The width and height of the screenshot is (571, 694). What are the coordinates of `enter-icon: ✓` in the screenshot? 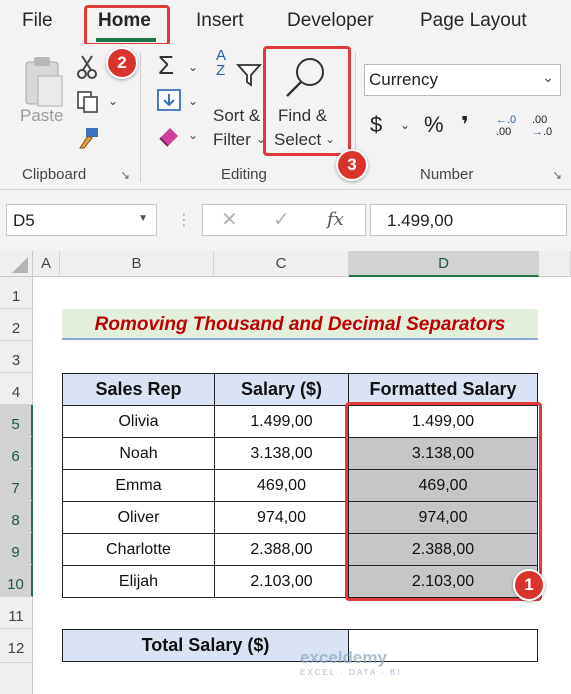 It's located at (281, 219).